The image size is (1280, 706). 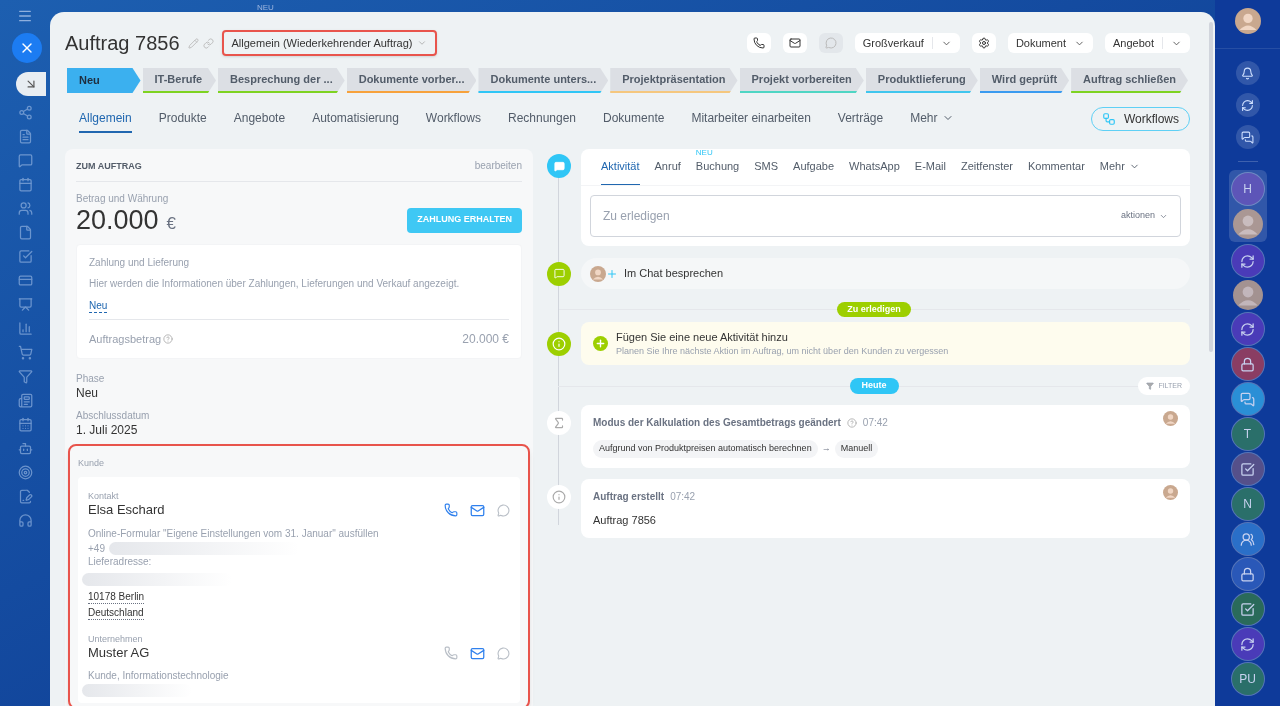 I want to click on activity-tab: WhatsApp, so click(x=874, y=167).